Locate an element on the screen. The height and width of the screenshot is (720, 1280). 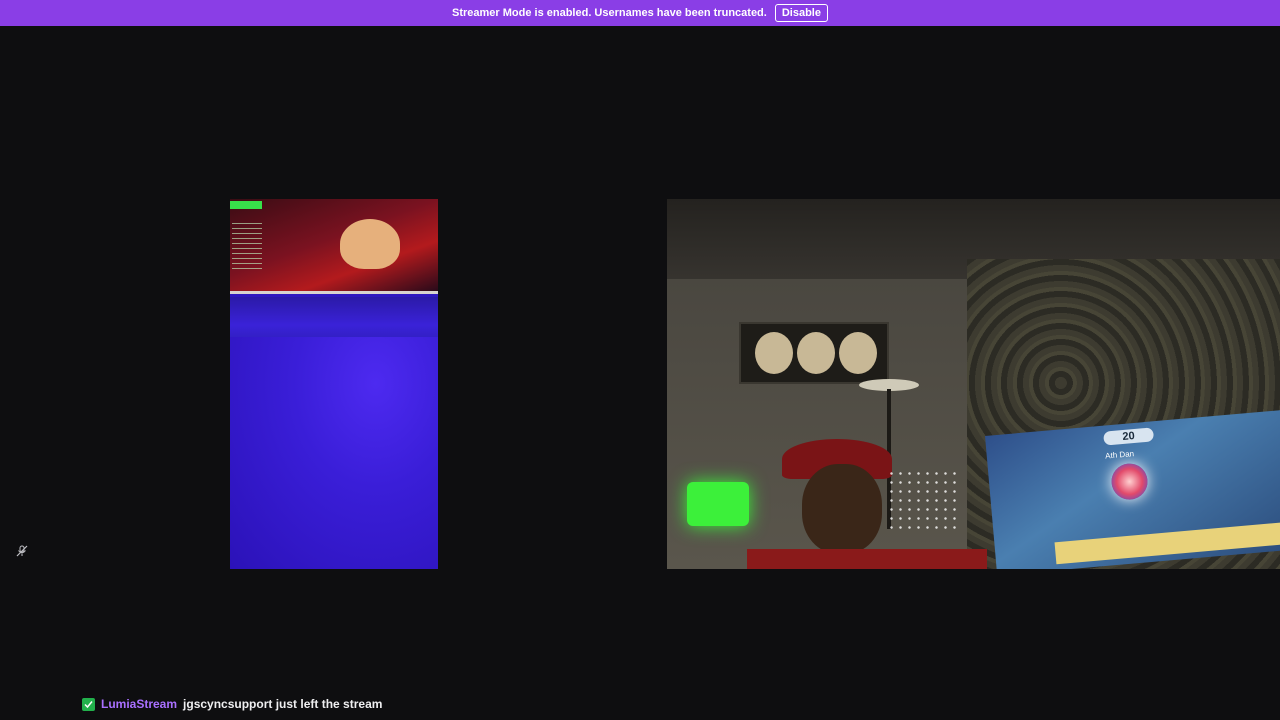
wall-poster is located at coordinates (814, 353).